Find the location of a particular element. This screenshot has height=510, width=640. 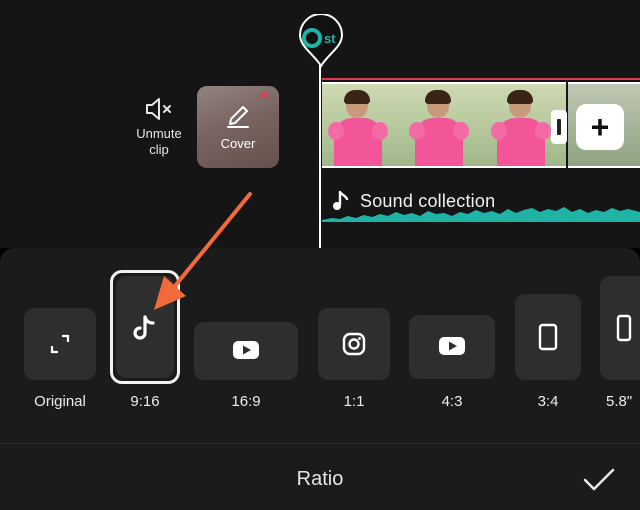

ratio-option-1-1-tile is located at coordinates (354, 344).